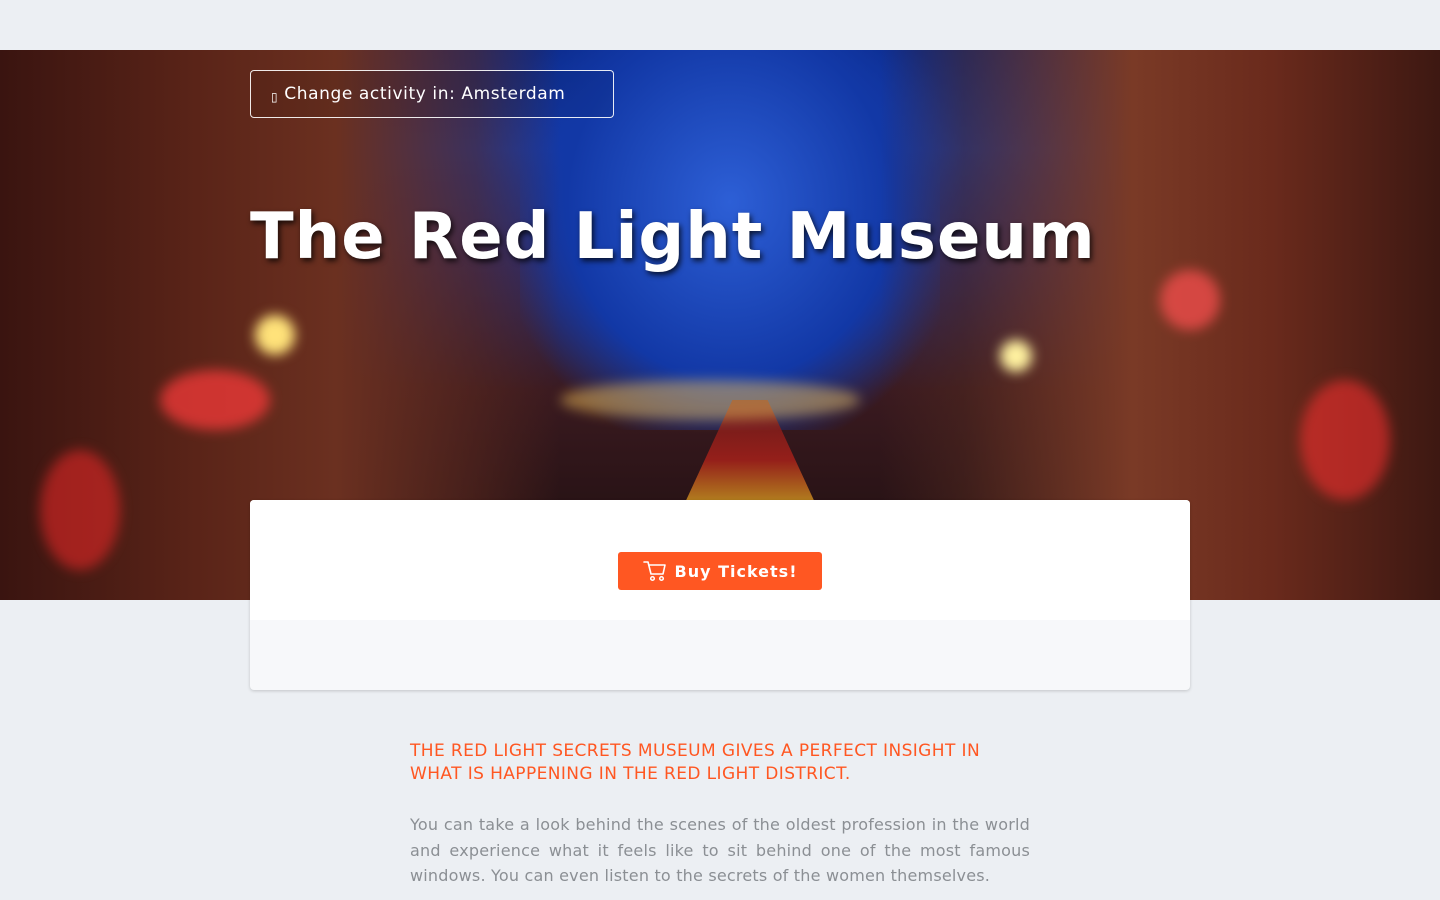 The height and width of the screenshot is (900, 1440). I want to click on change-activity-label: Change activity in: Amsterdam, so click(425, 94).